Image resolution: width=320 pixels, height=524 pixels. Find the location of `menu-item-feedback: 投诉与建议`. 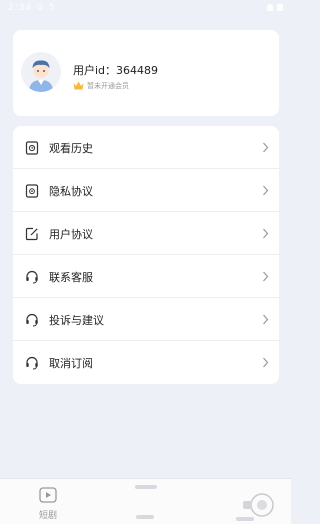

menu-item-feedback: 投诉与建议 is located at coordinates (146, 319).